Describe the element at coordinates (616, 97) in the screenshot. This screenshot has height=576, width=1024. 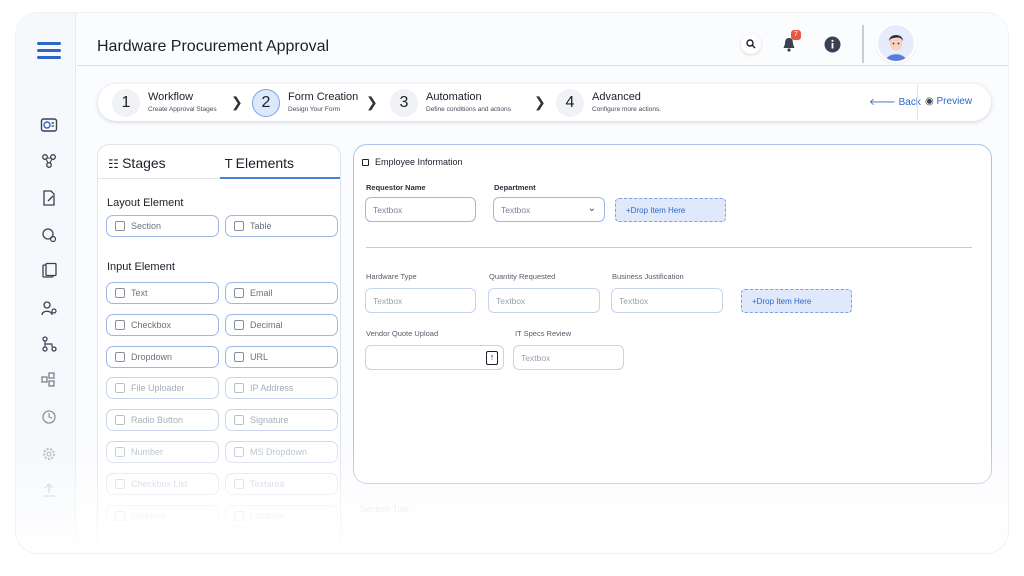
I see `step-label: Advanced` at that location.